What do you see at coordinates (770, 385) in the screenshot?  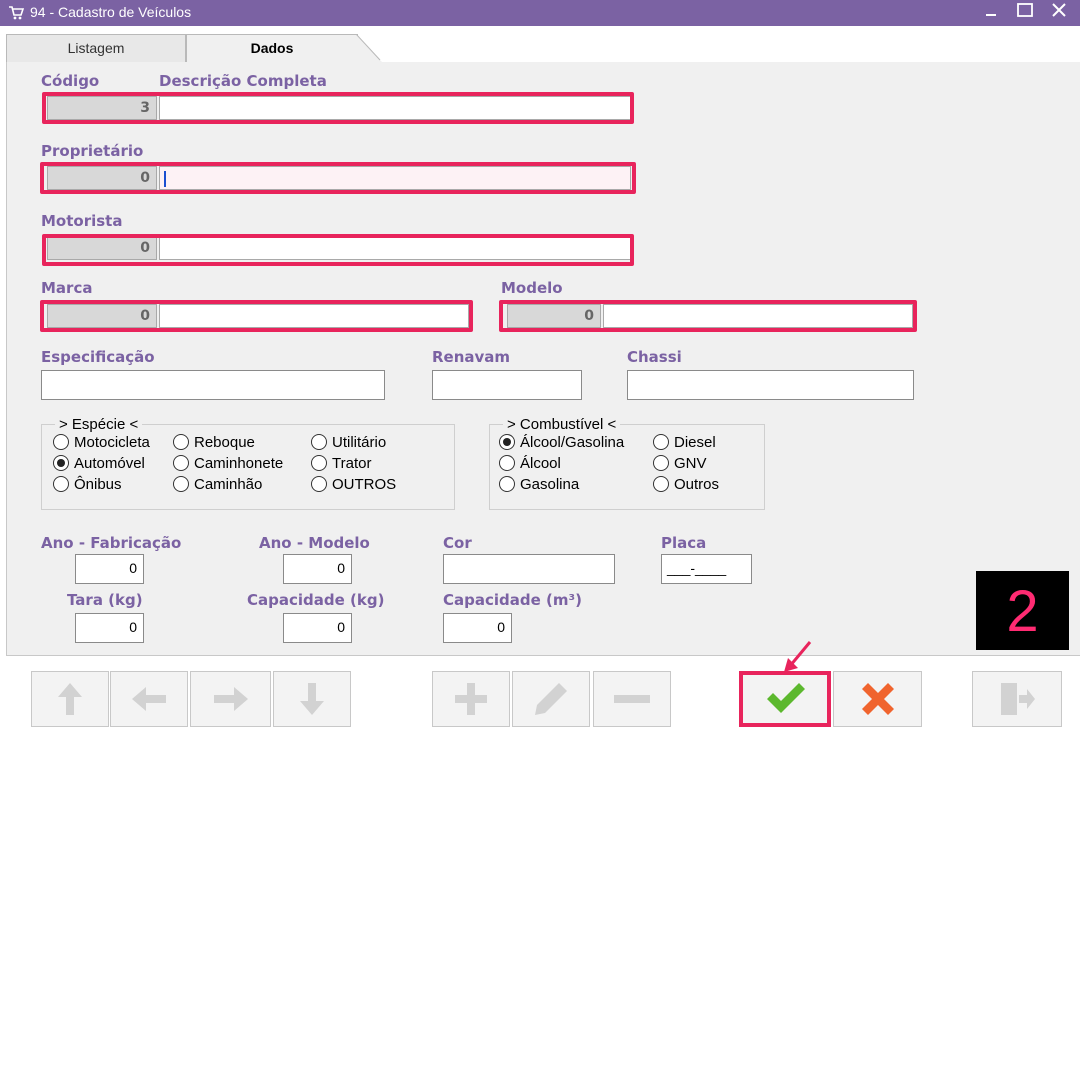 I see `chassi-field` at bounding box center [770, 385].